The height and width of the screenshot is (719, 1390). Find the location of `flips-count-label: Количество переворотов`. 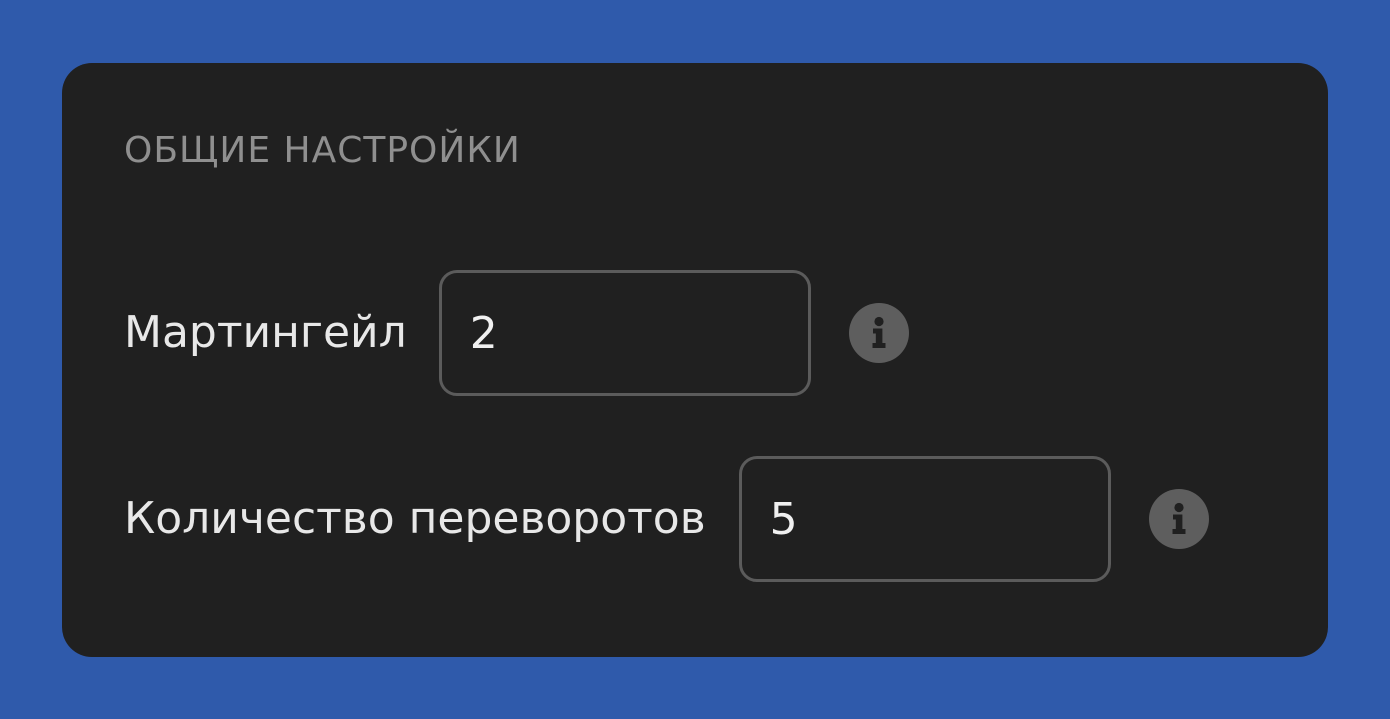

flips-count-label: Количество переворотов is located at coordinates (415, 518).